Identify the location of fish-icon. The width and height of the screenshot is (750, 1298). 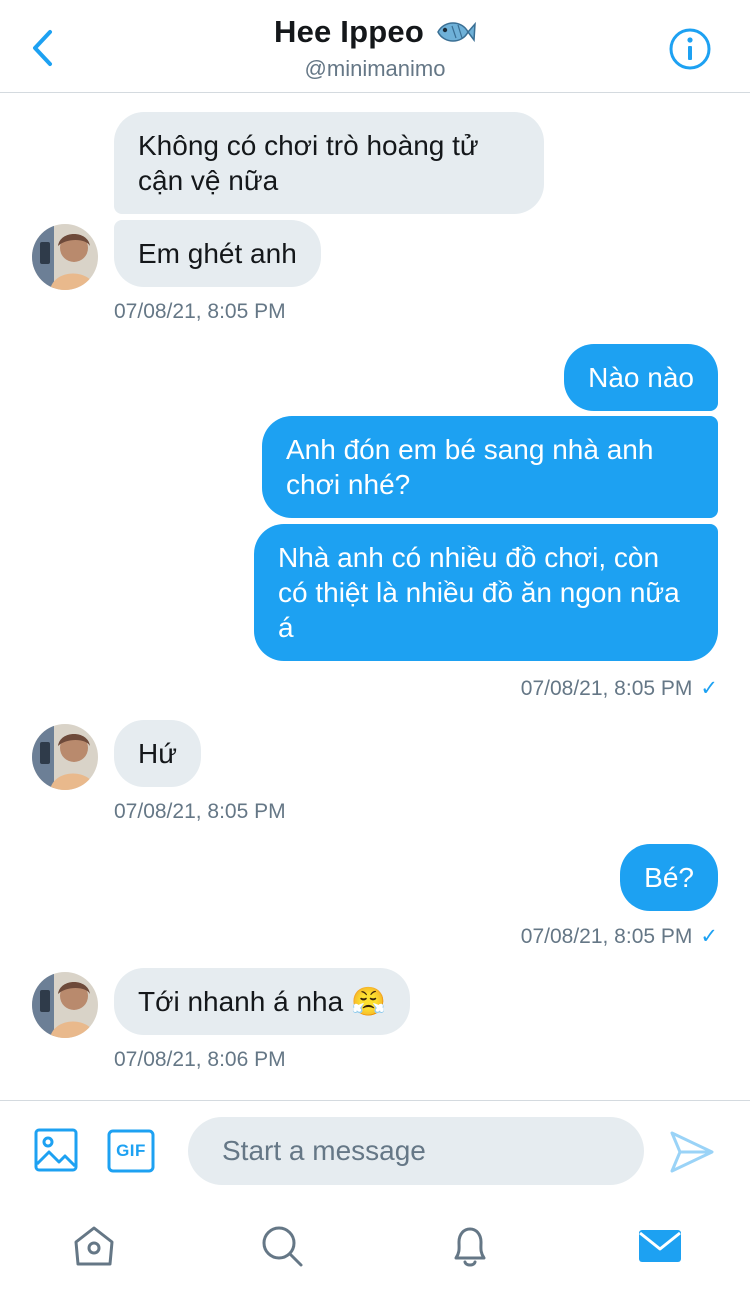
(456, 32).